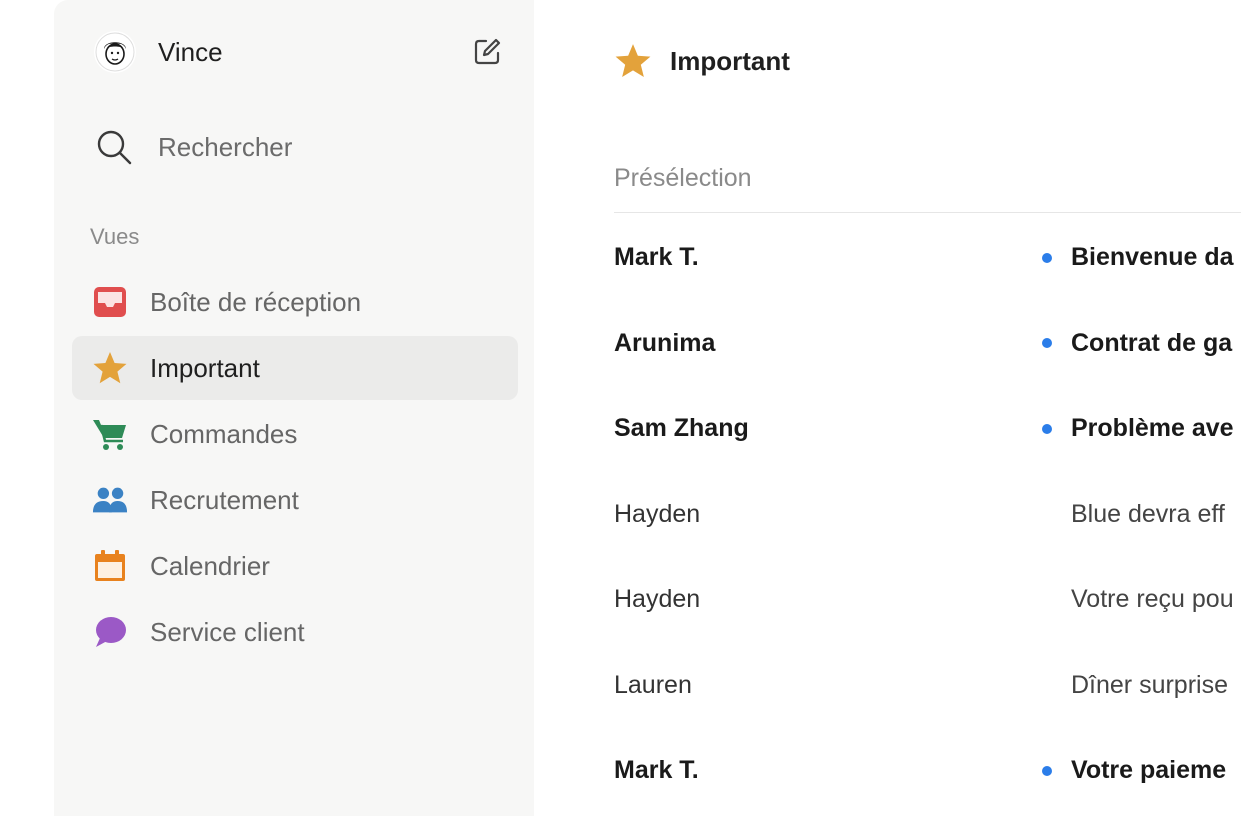 Image resolution: width=1241 pixels, height=816 pixels. I want to click on chat-bubble-icon, so click(110, 632).